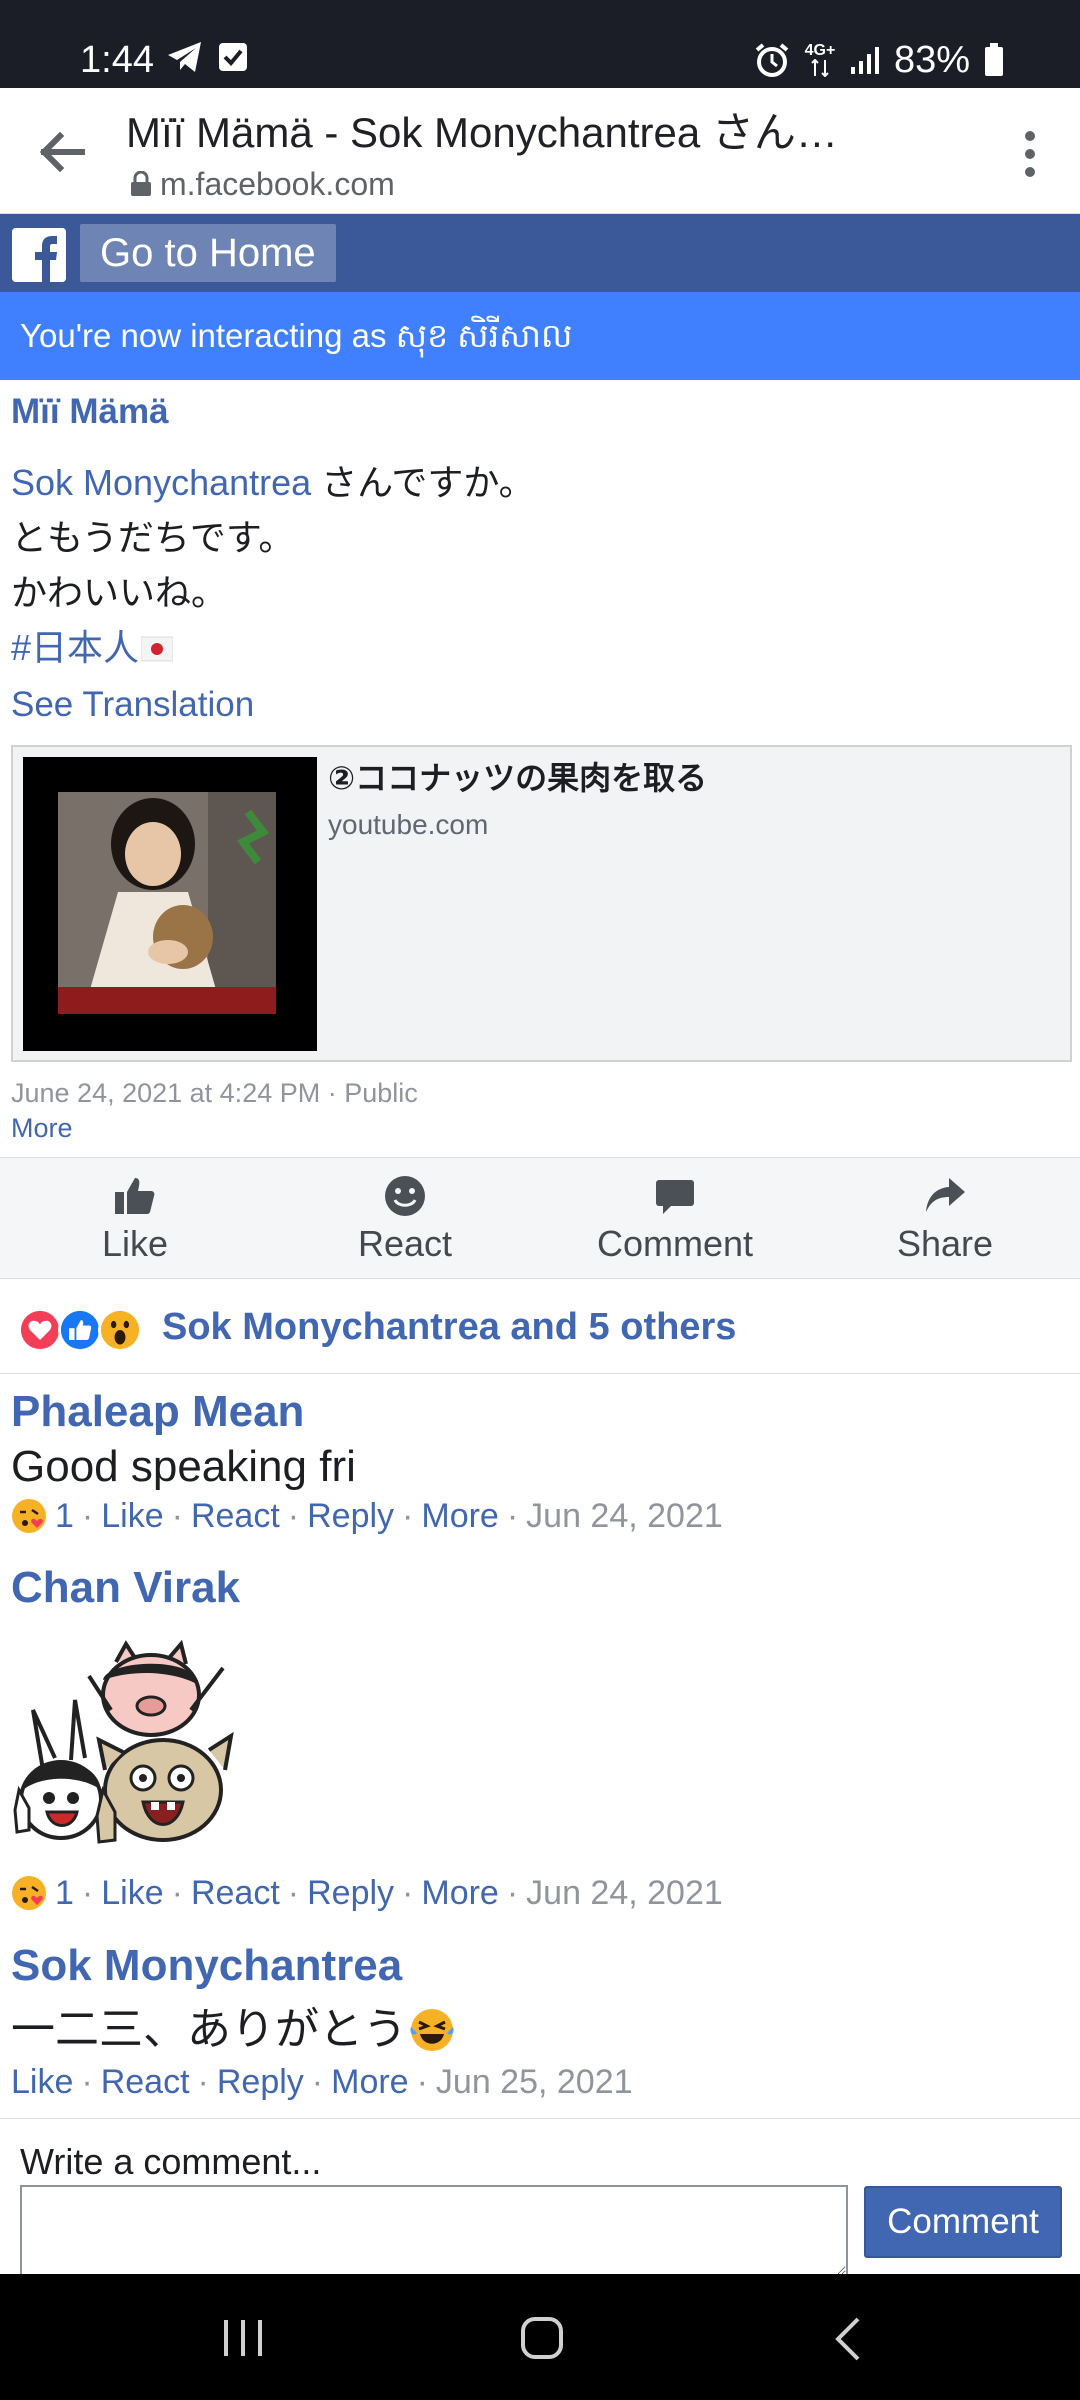 The image size is (1080, 2400). What do you see at coordinates (135, 1196) in the screenshot?
I see `thumbs-up-icon` at bounding box center [135, 1196].